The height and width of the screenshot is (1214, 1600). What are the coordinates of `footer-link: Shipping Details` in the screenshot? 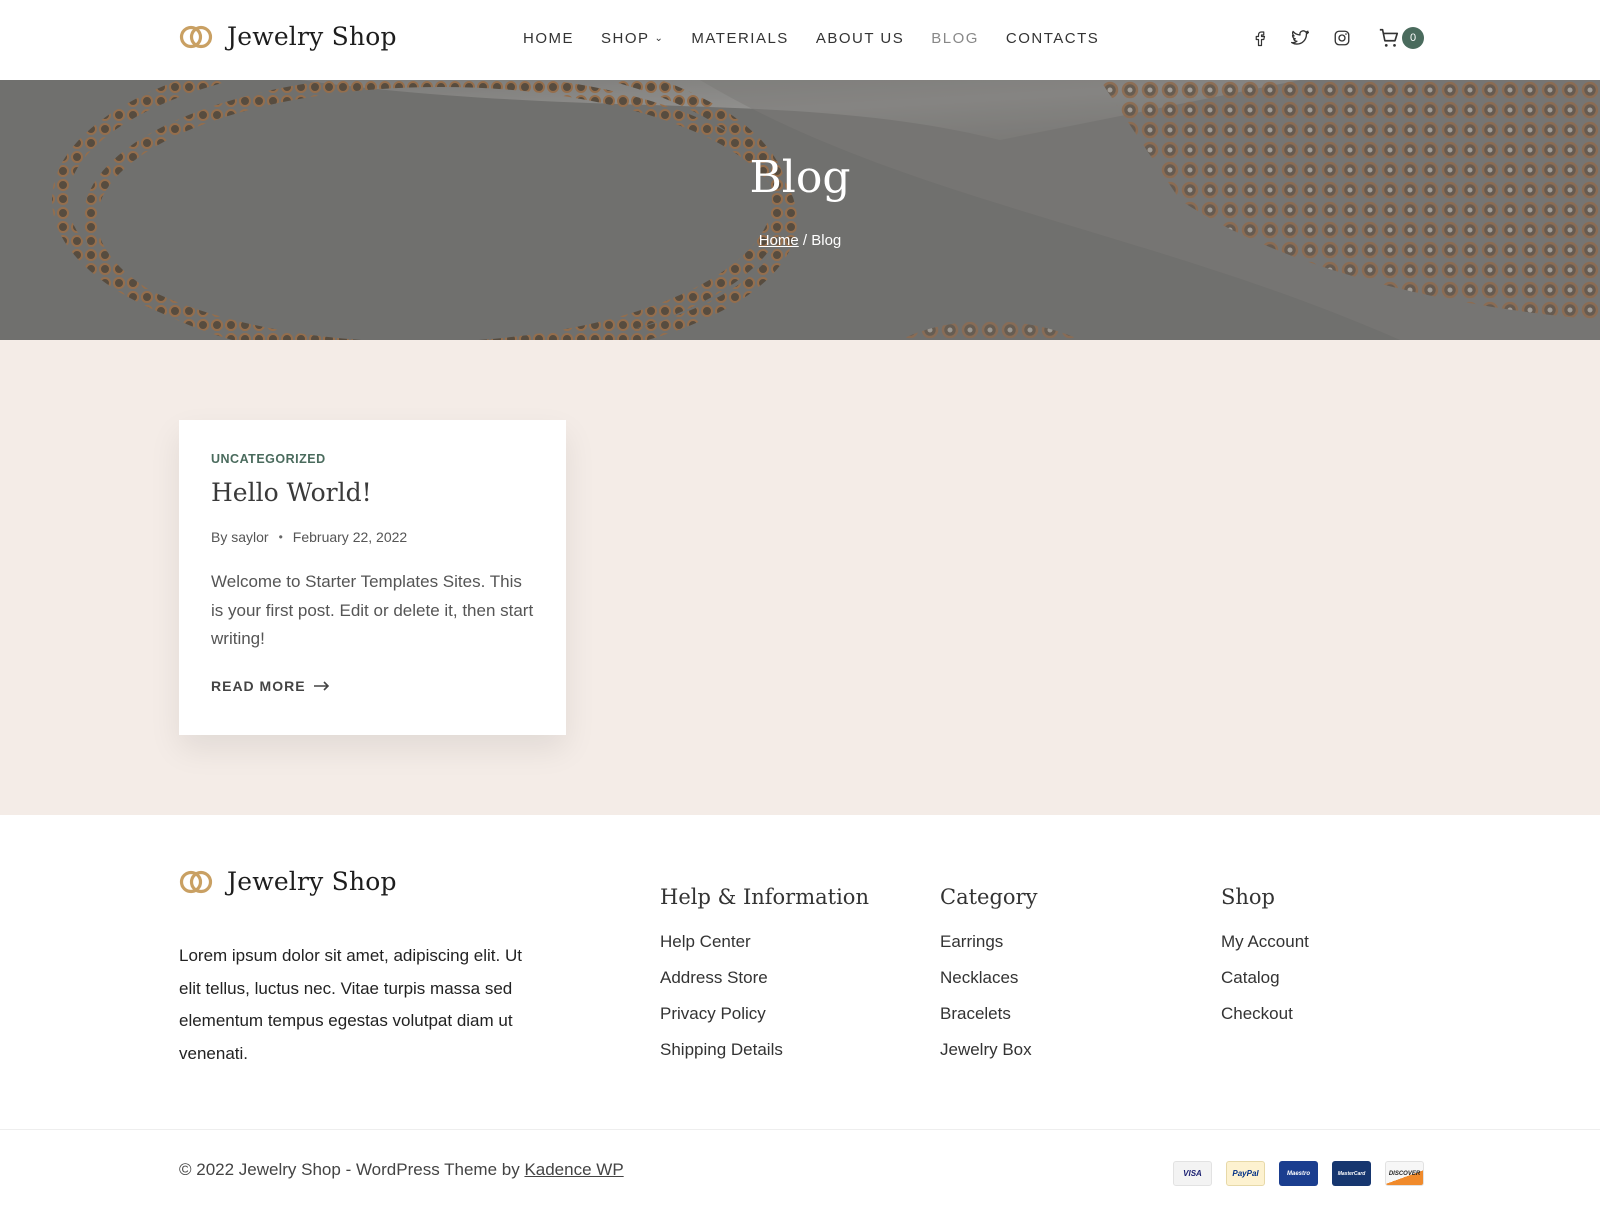 It's located at (764, 1050).